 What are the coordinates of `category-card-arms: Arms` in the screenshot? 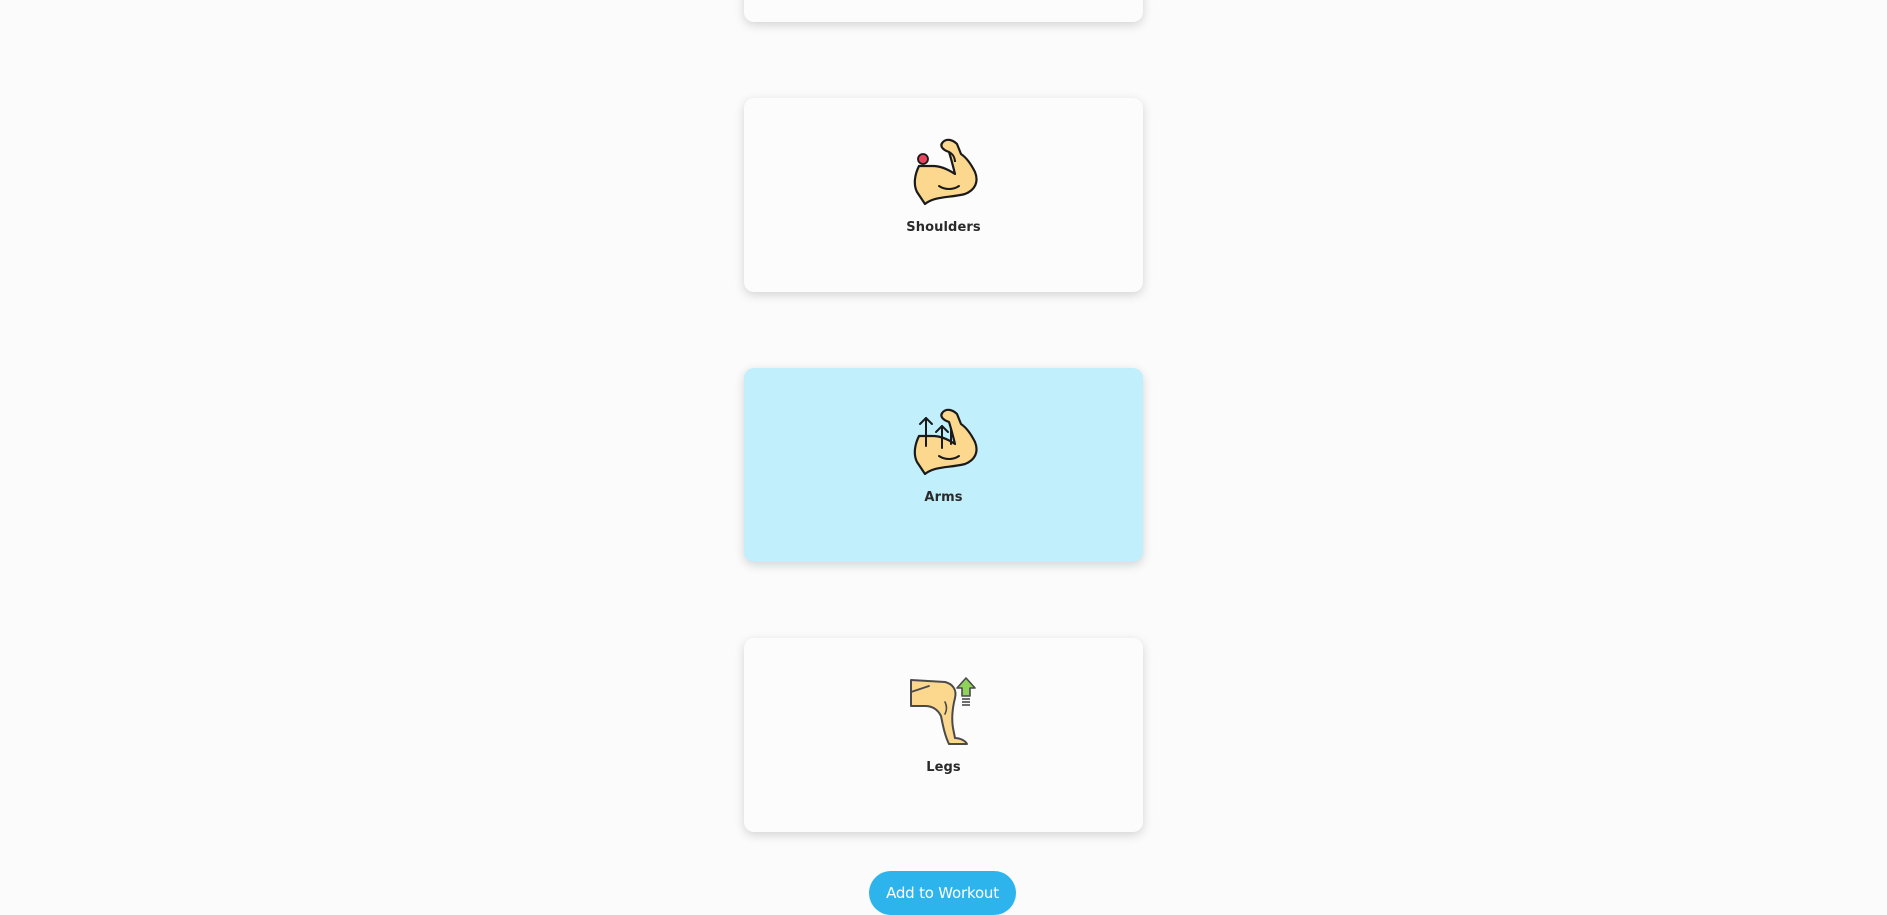 It's located at (943, 465).